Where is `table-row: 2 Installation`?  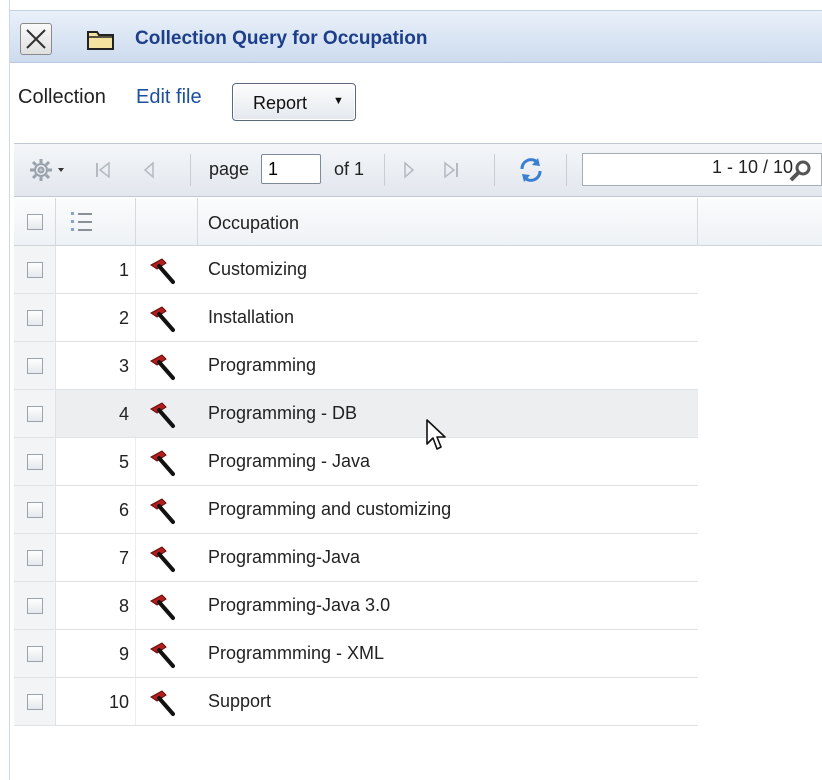 table-row: 2 Installation is located at coordinates (356, 318).